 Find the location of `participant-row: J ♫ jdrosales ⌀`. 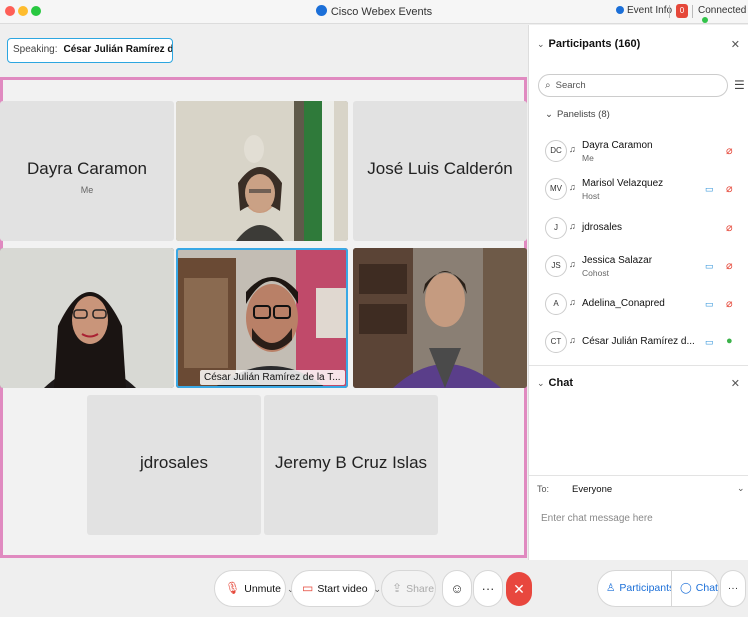

participant-row: J ♫ jdrosales ⌀ is located at coordinates (645, 230).